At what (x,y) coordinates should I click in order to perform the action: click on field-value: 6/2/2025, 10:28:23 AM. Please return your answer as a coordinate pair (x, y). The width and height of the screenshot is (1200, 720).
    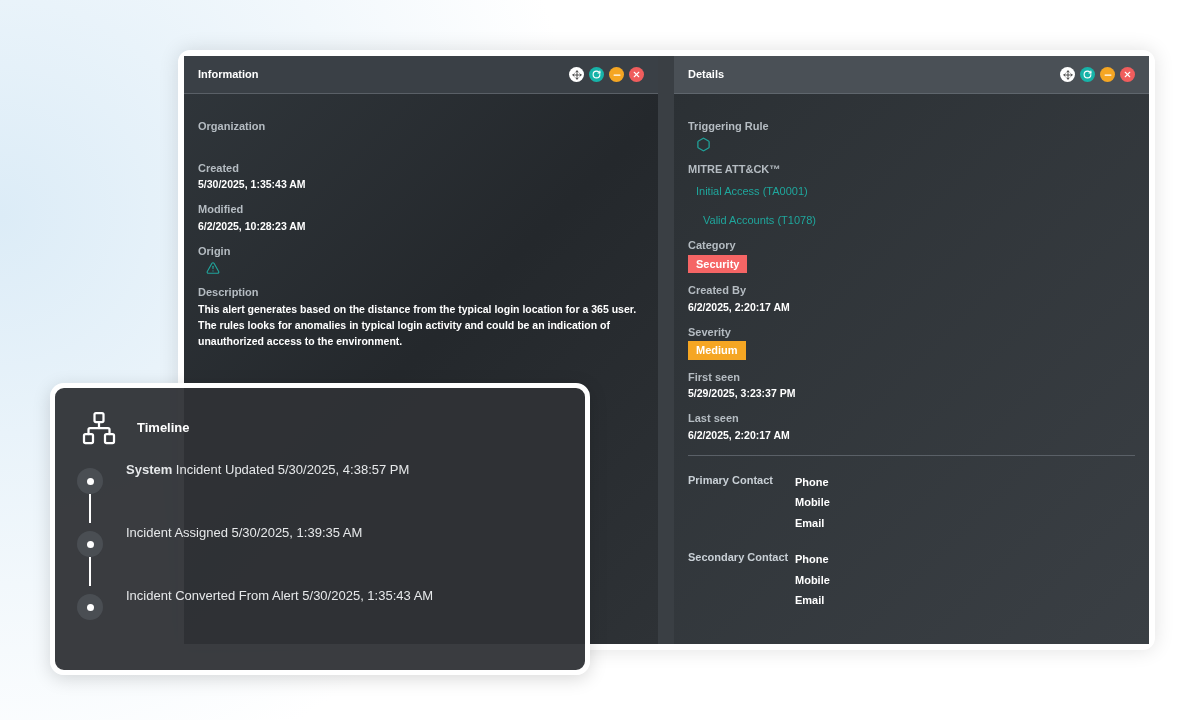
    Looking at the image, I should click on (252, 226).